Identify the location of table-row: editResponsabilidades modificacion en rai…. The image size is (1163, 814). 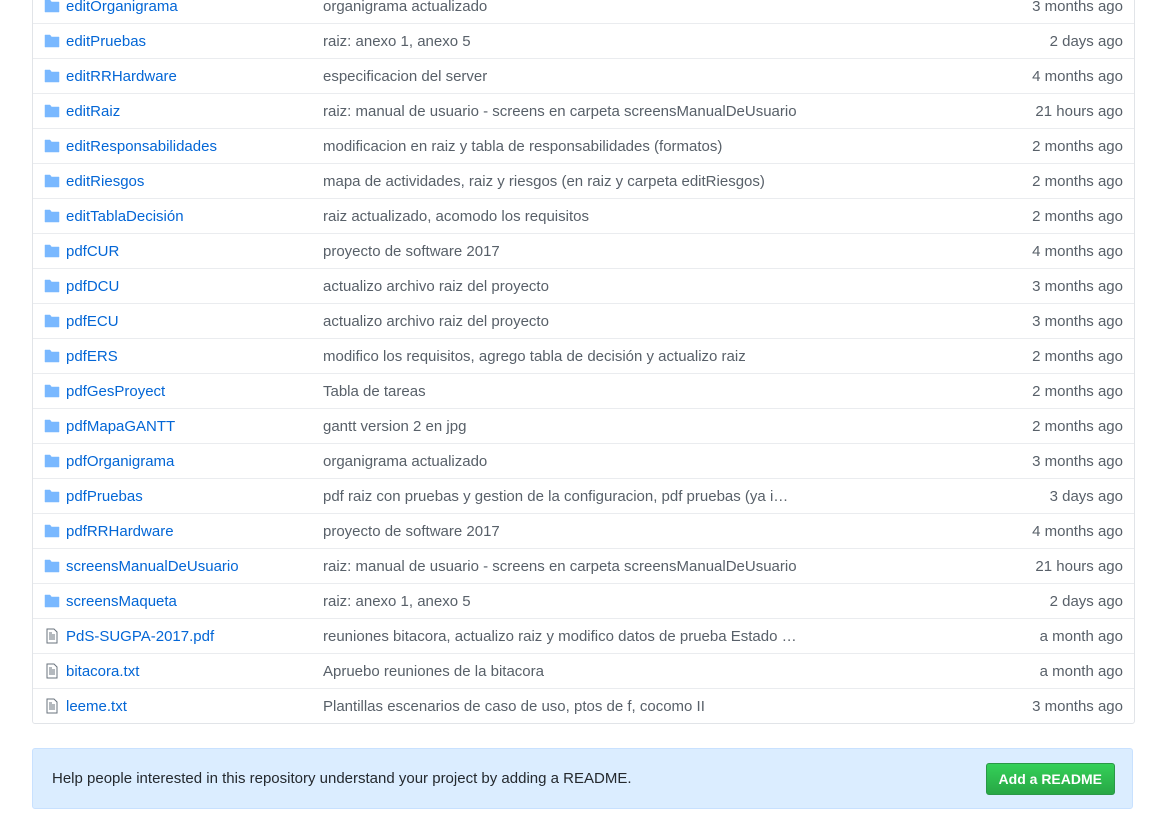
(583, 145).